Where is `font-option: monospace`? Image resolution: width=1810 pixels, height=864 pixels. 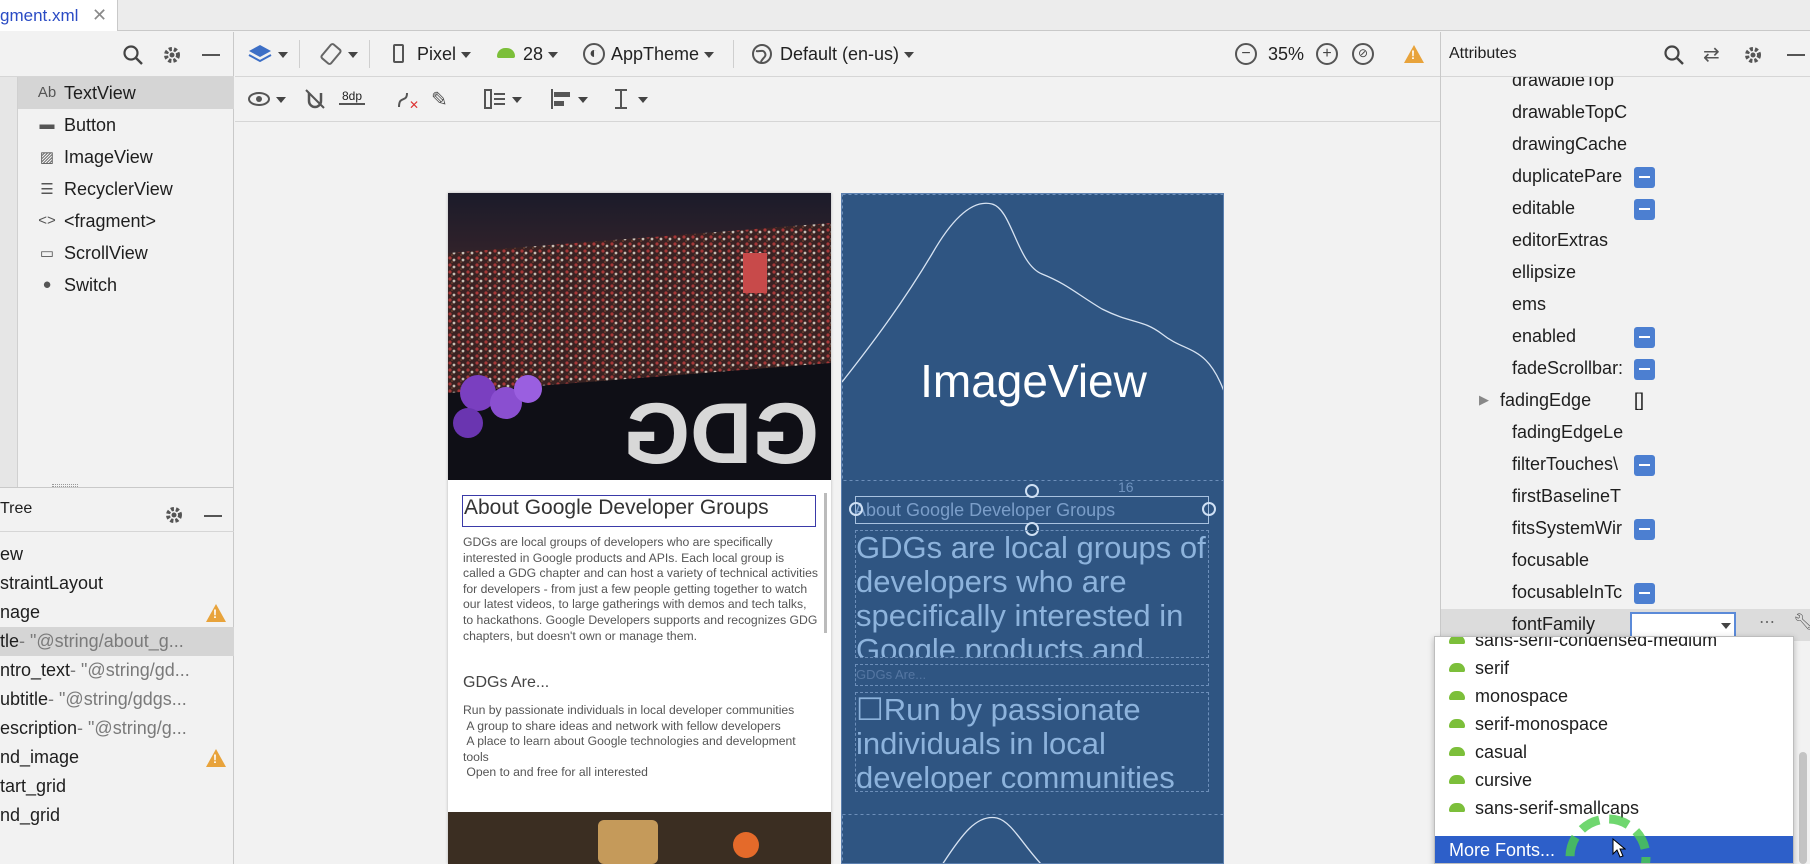 font-option: monospace is located at coordinates (1614, 697).